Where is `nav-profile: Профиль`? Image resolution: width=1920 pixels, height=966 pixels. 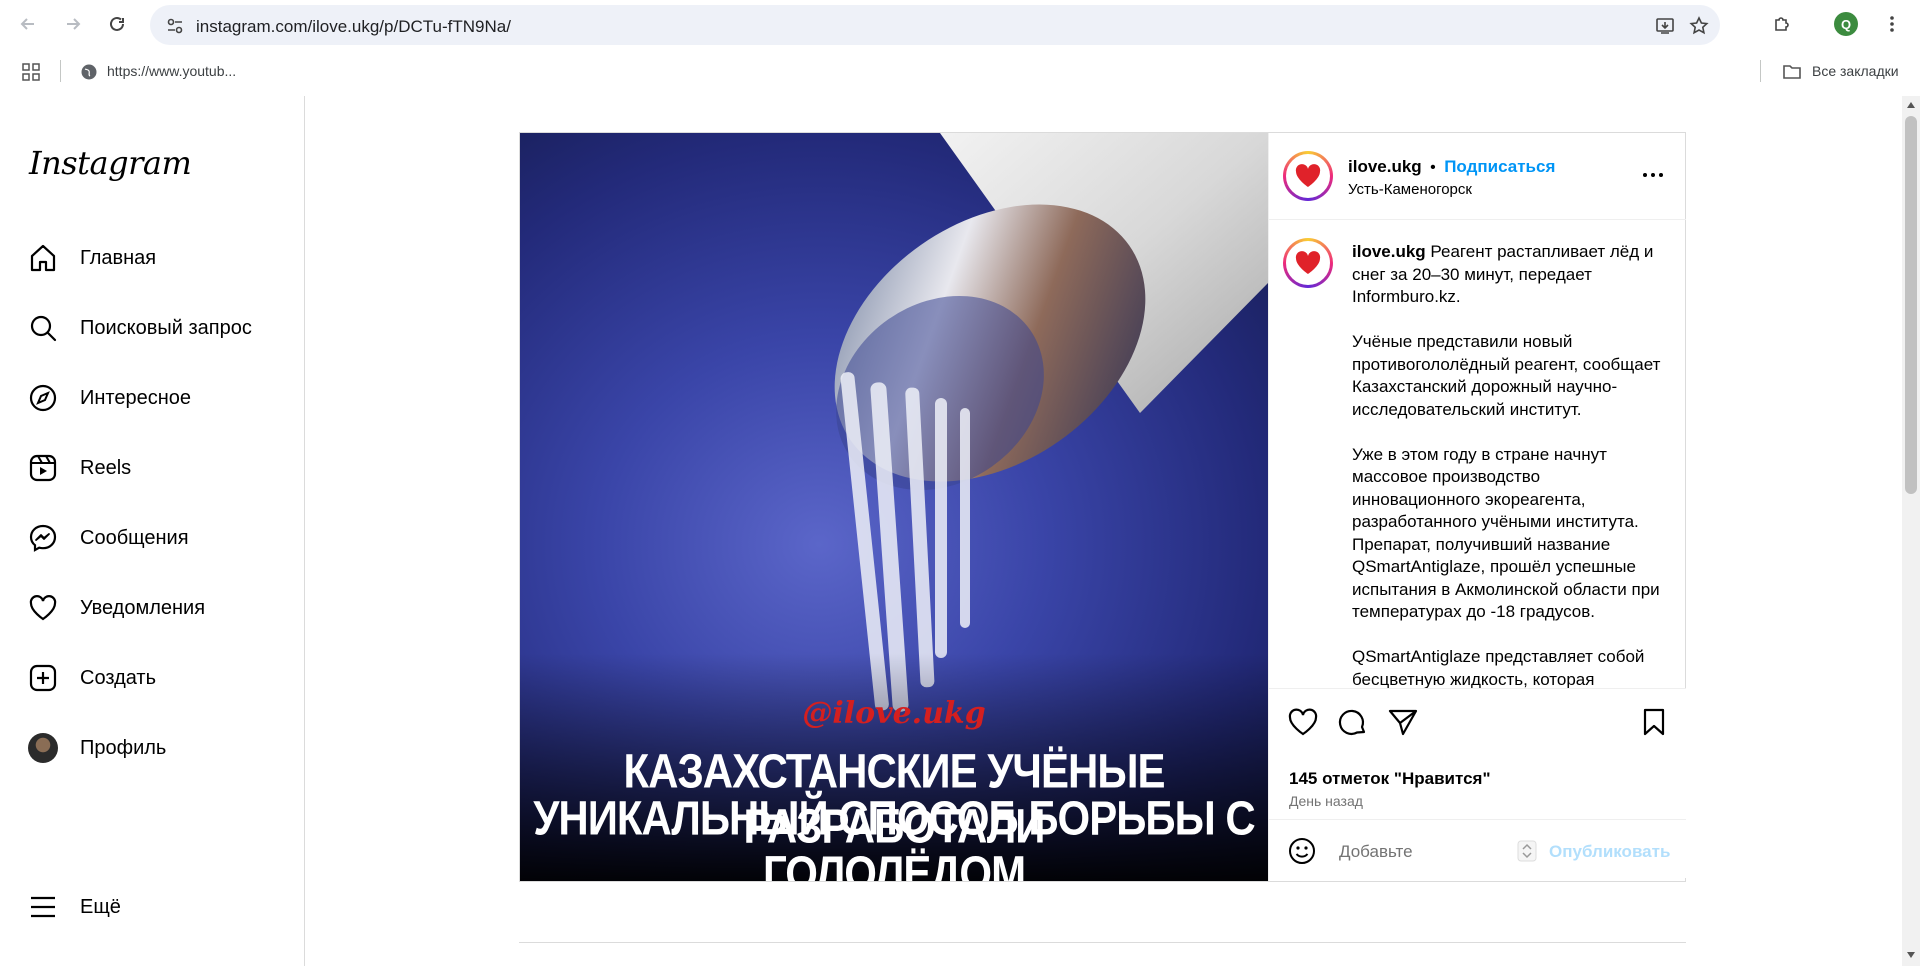 nav-profile: Профиль is located at coordinates (156, 748).